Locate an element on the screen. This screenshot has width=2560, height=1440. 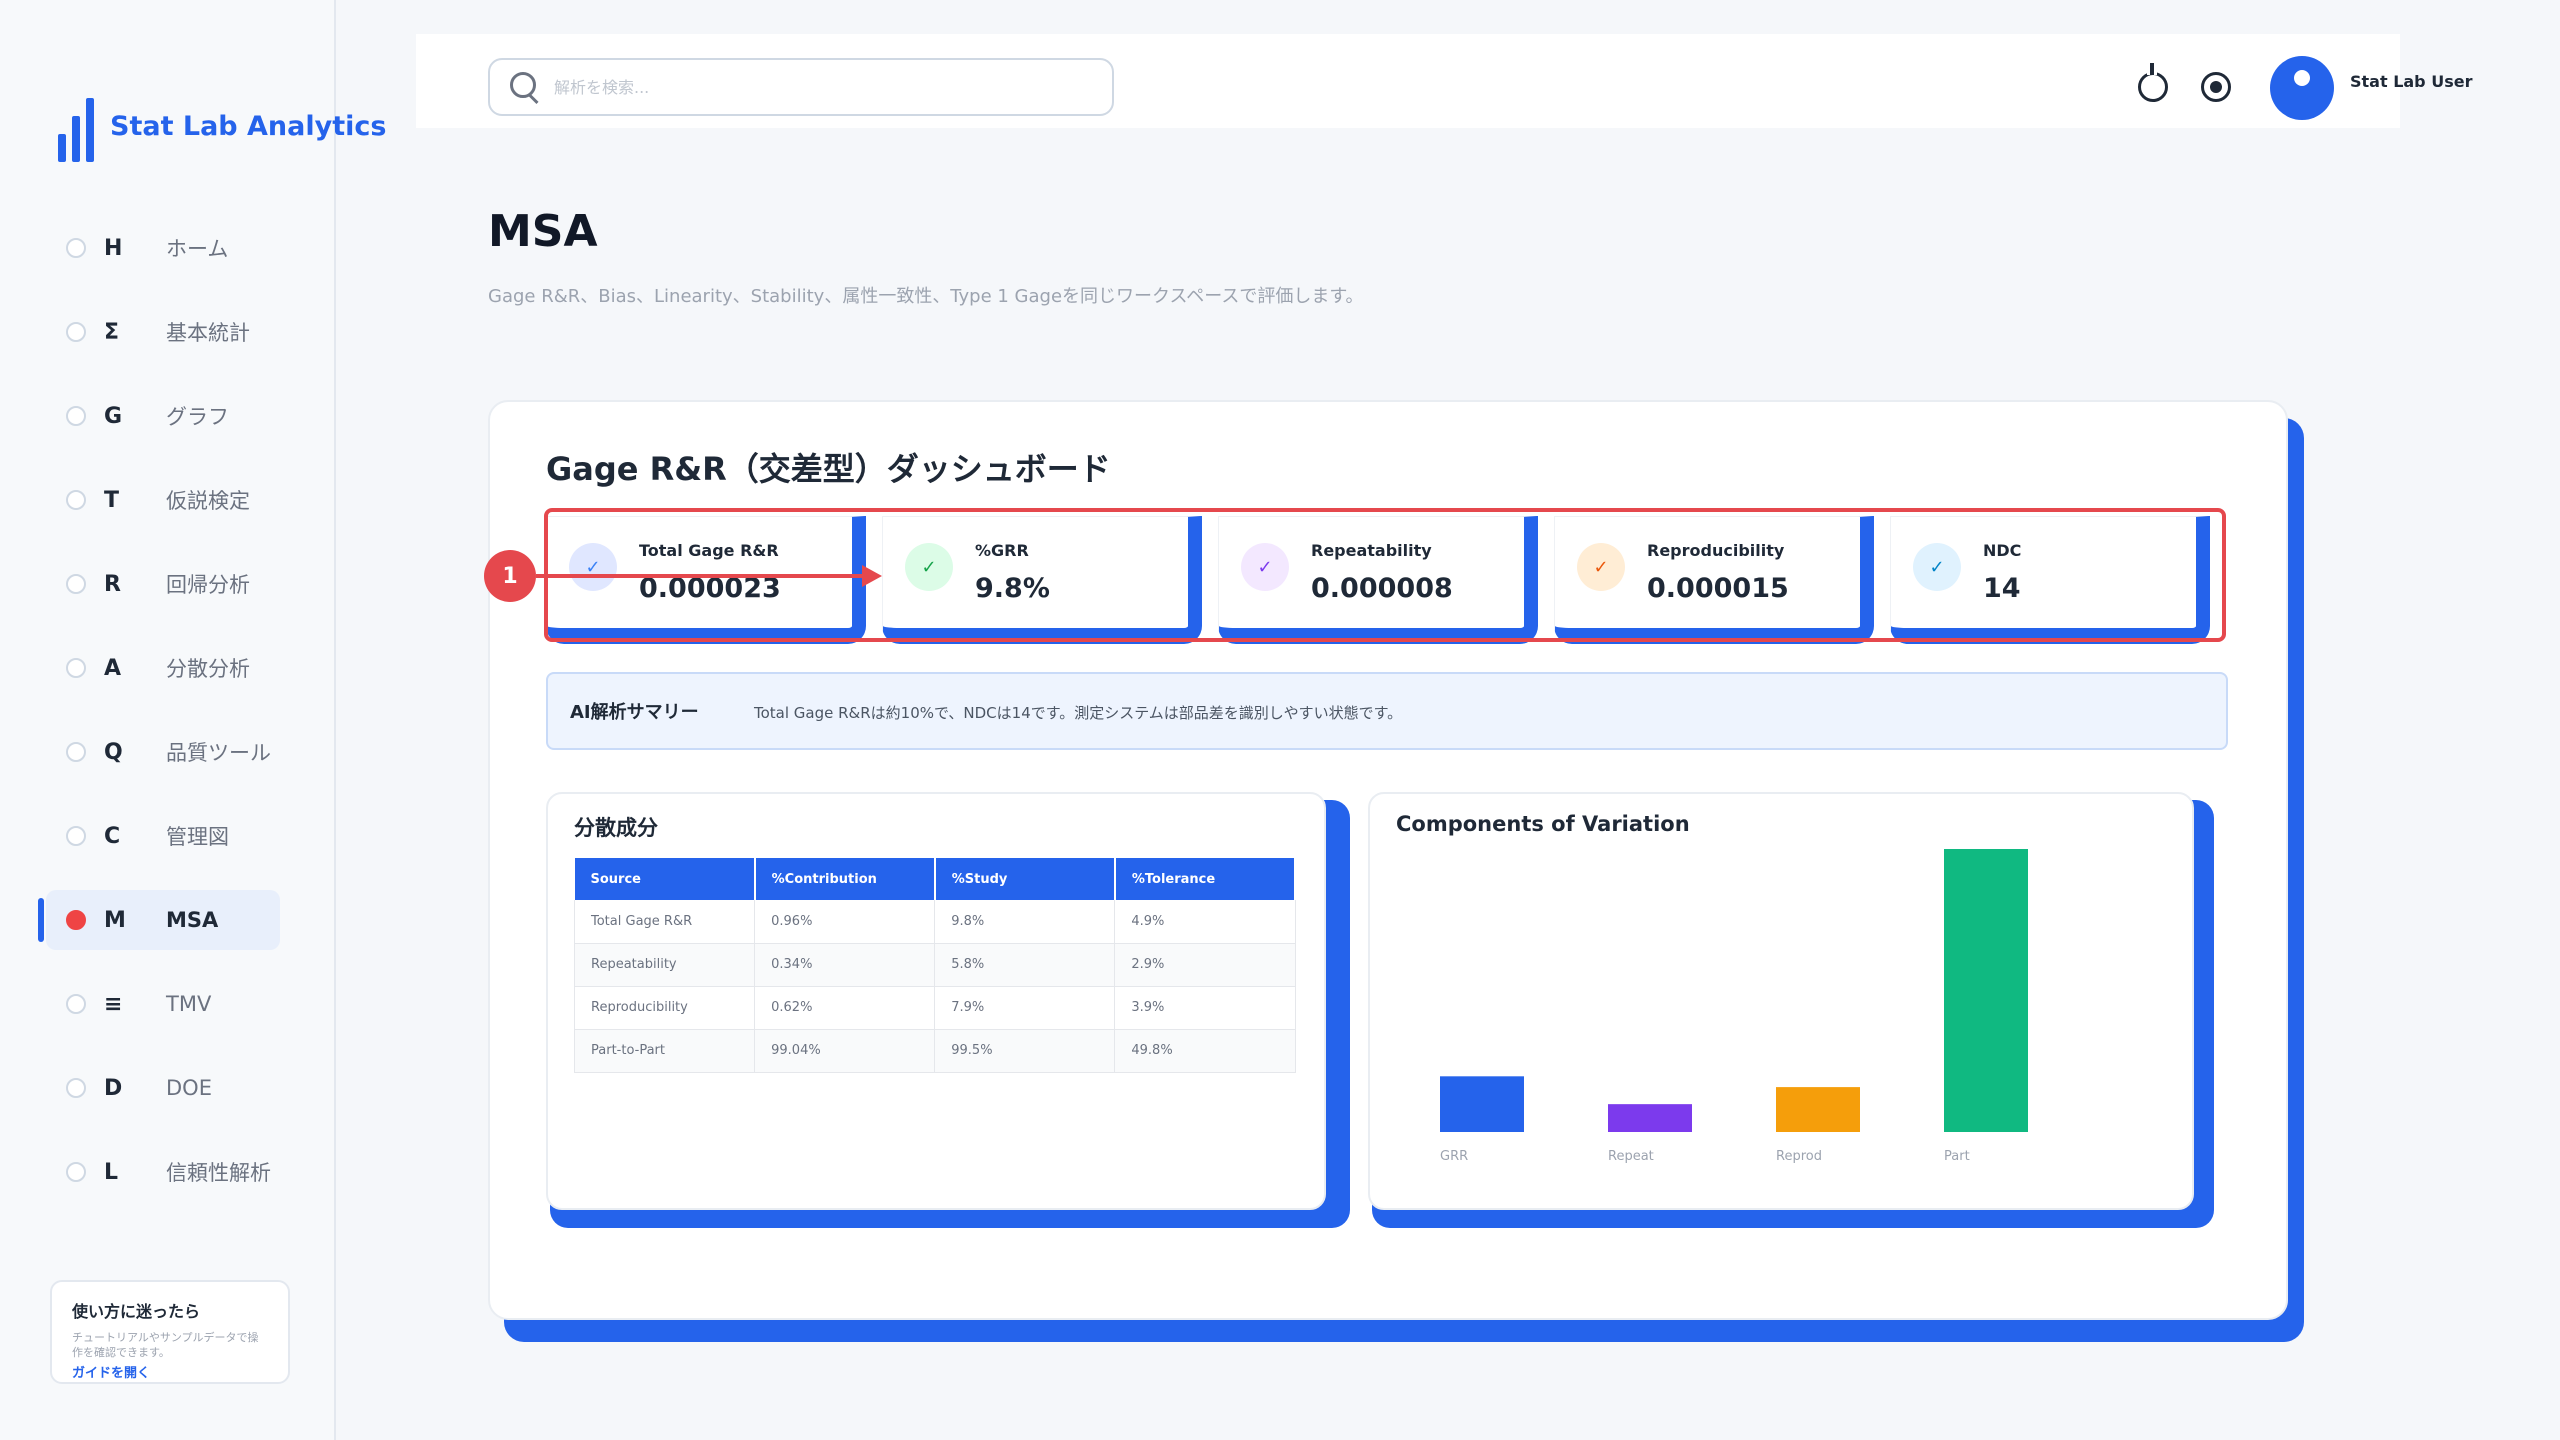
app-name: Stat Lab Analytics is located at coordinates (248, 126).